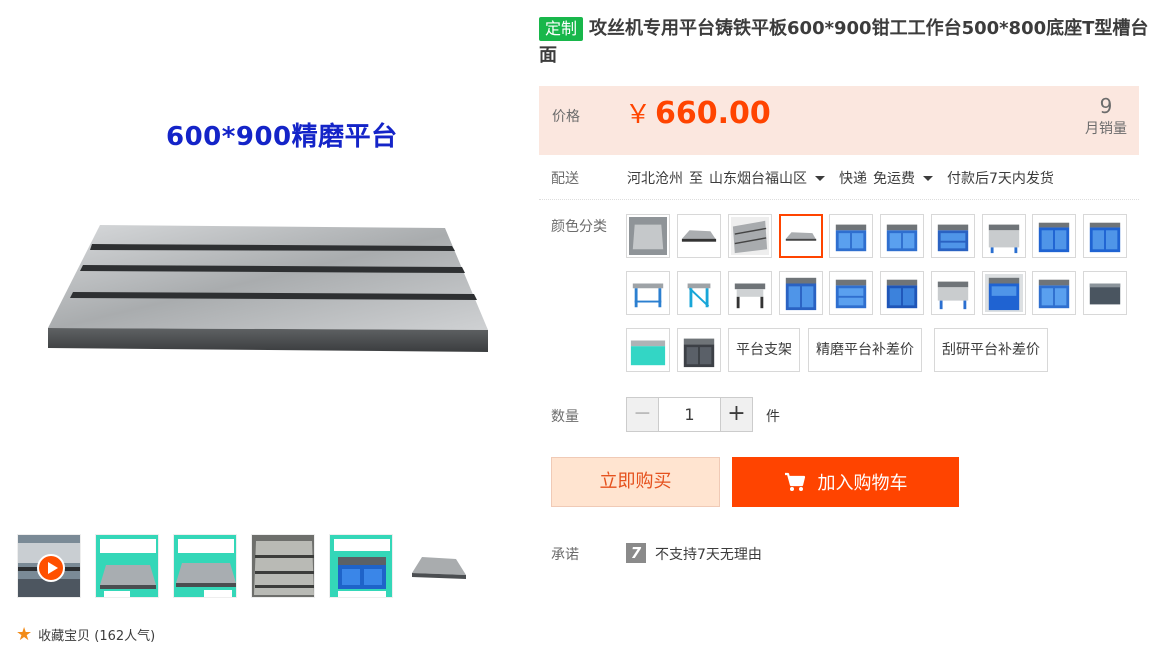 The height and width of the screenshot is (657, 1160). What do you see at coordinates (877, 178) in the screenshot?
I see `shipping-method-select: 快递 免运费` at bounding box center [877, 178].